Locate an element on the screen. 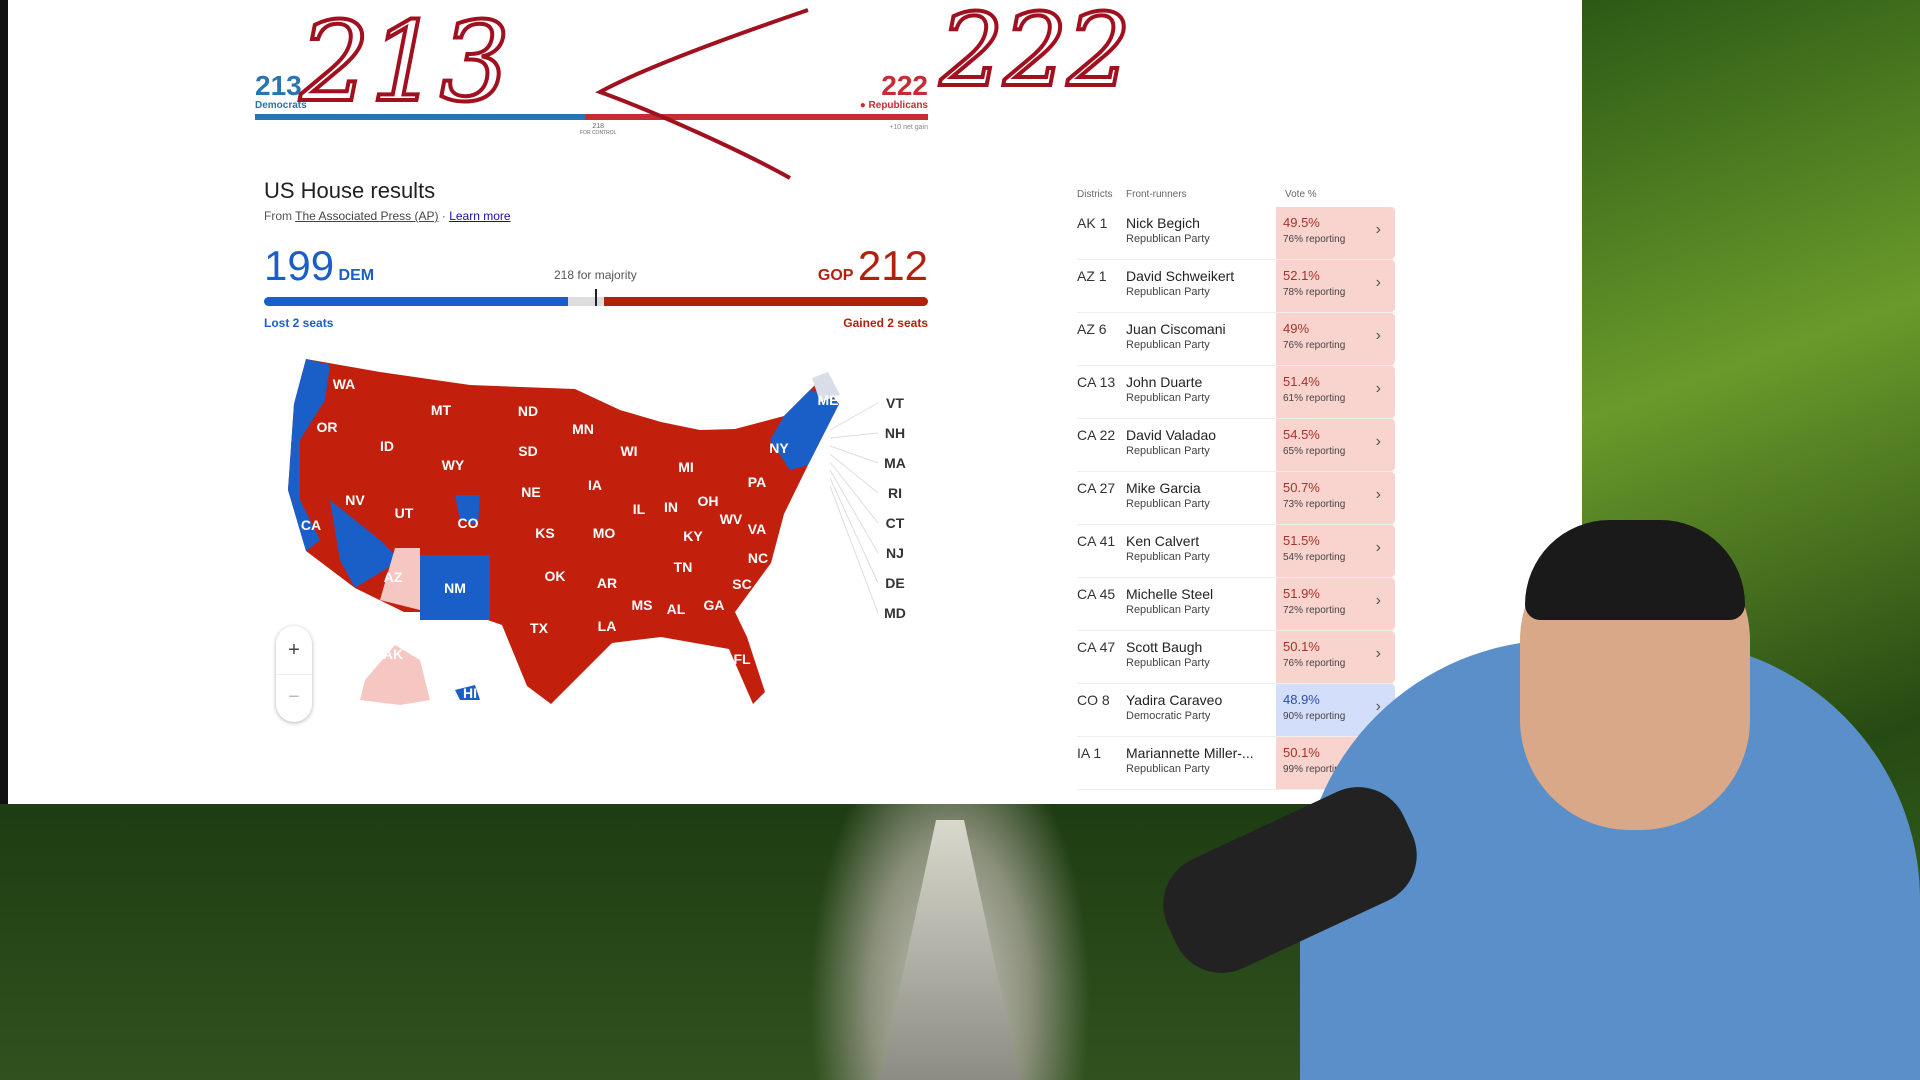 This screenshot has width=1920, height=1080. state-label-wy: WY is located at coordinates (453, 465).